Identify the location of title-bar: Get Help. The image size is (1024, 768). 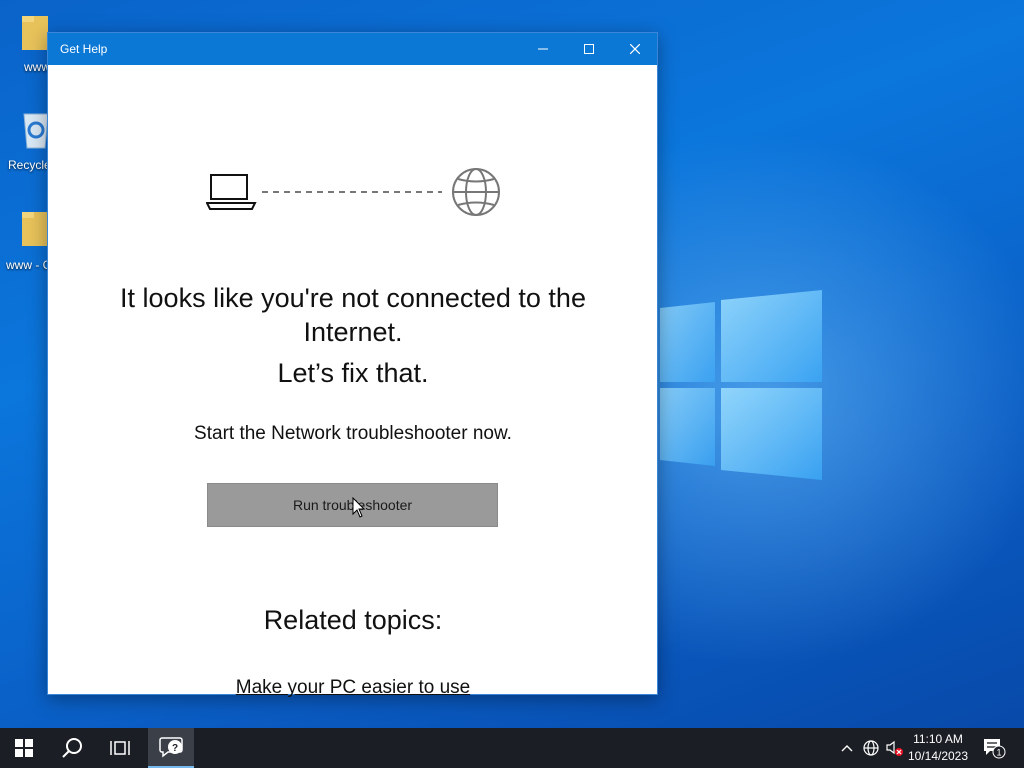
(352, 49).